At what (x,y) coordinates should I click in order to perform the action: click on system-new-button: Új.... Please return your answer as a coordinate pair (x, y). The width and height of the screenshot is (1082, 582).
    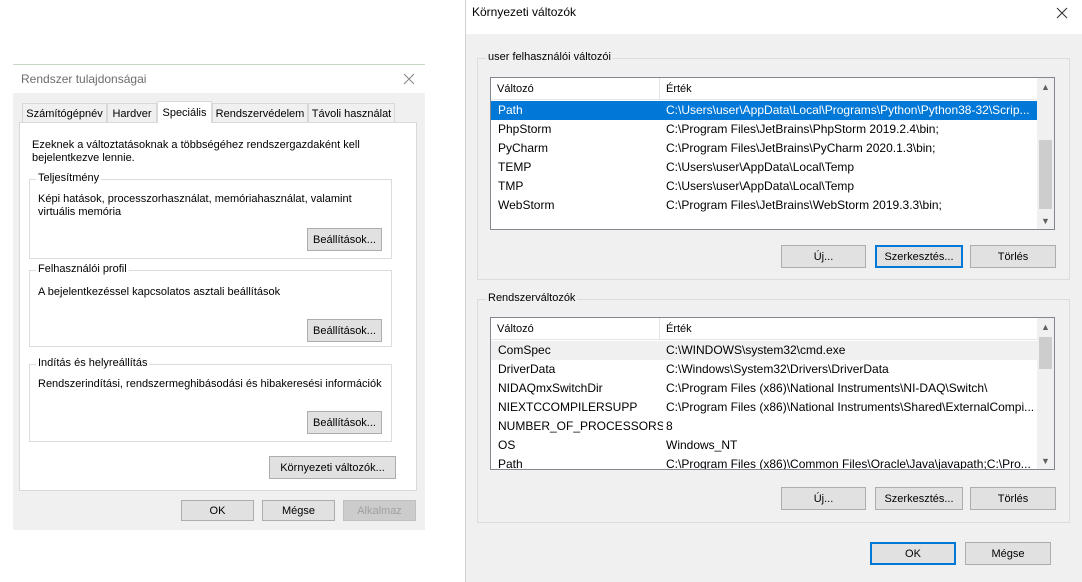
    Looking at the image, I should click on (823, 498).